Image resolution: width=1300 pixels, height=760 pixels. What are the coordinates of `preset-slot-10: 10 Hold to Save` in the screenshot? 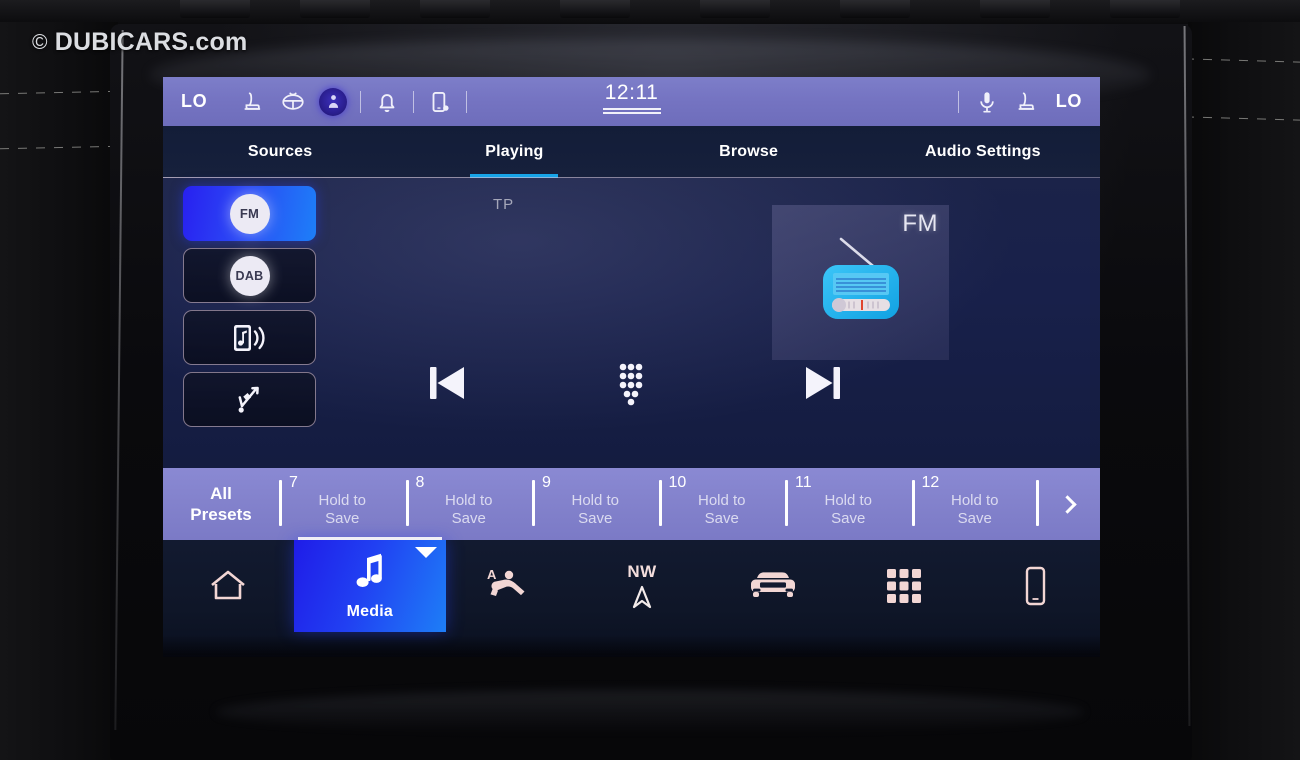 It's located at (722, 504).